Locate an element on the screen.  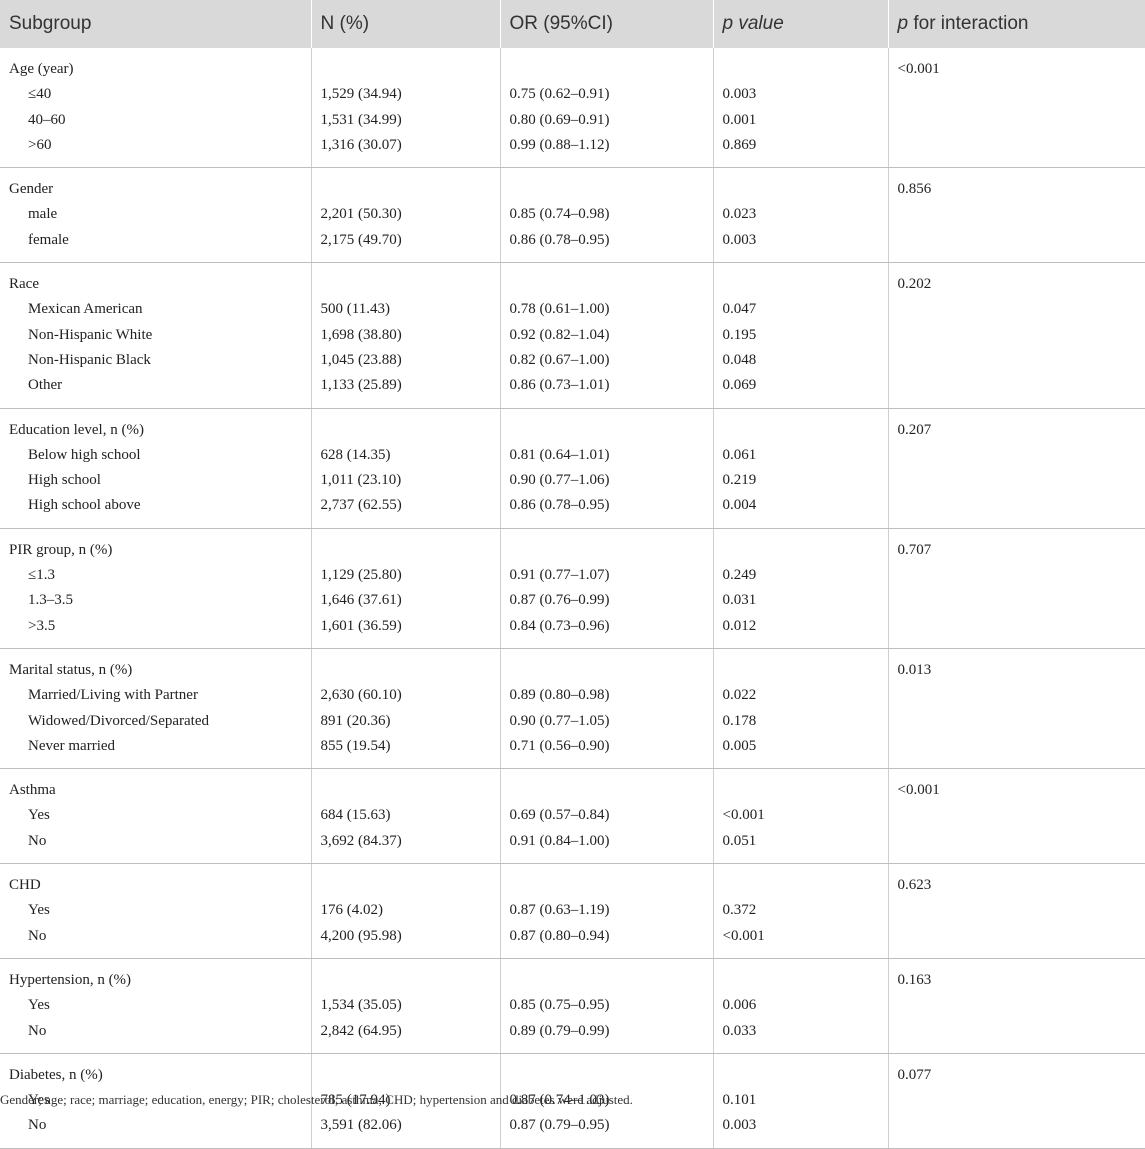
or-ci-value: 0.86 (0.78–0.95) is located at coordinates (559, 239).